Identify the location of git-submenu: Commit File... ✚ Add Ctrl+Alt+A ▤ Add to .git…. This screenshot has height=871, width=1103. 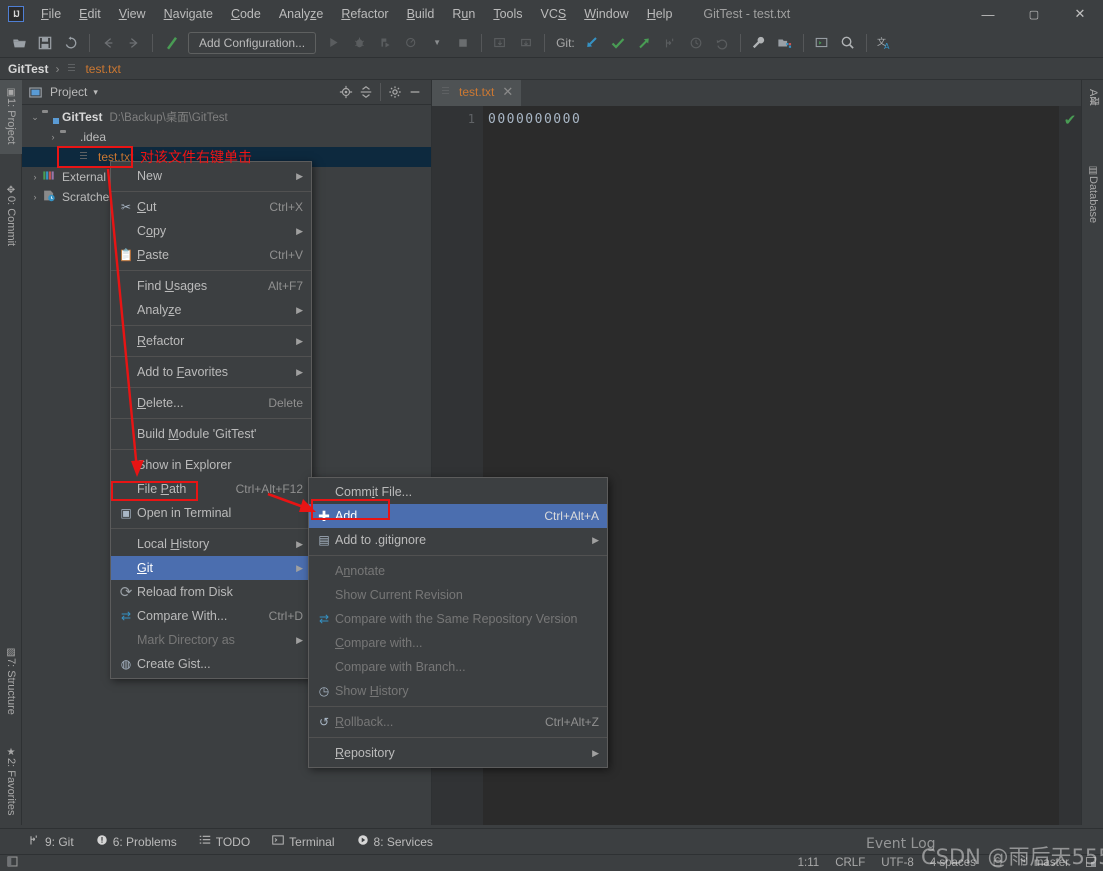
(458, 622).